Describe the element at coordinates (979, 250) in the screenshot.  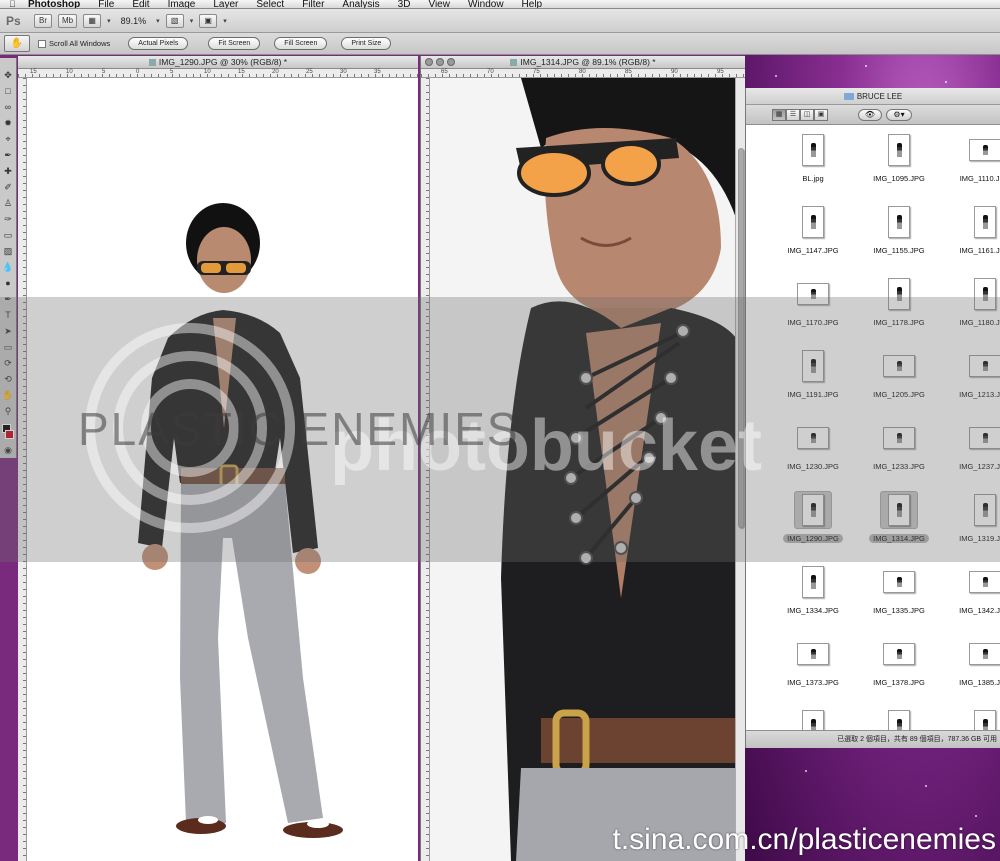
I see `file-name: IMG_1161.JPG` at that location.